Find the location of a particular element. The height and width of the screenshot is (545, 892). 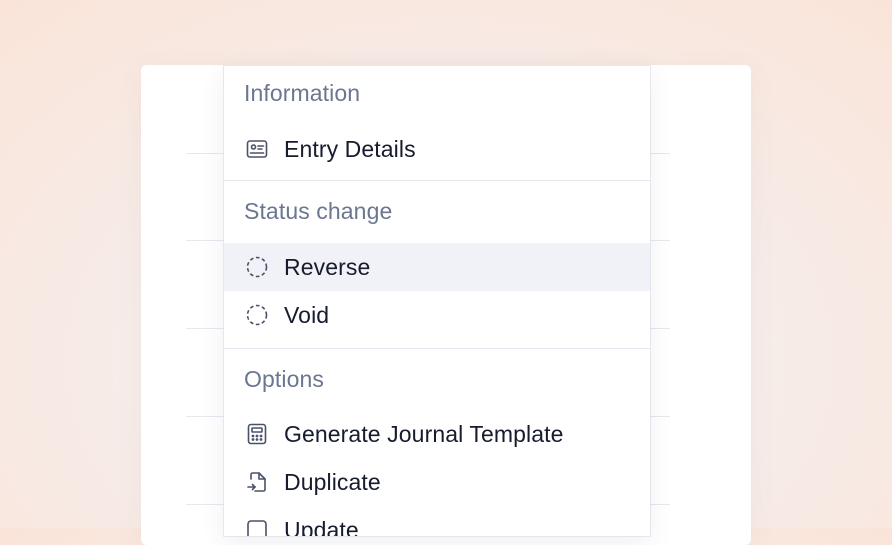

menu-item-label: Duplicate is located at coordinates (332, 481).